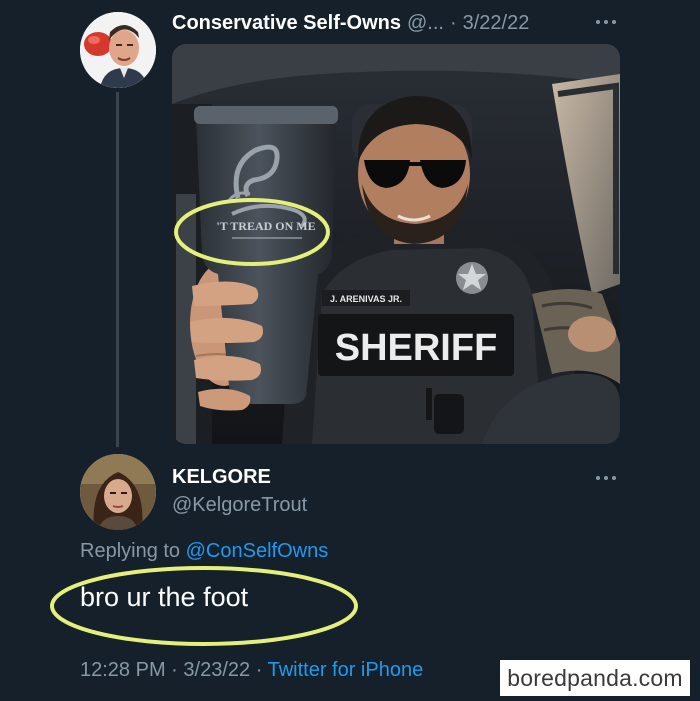  Describe the element at coordinates (257, 551) in the screenshot. I see `replying-mention-link: @ConSelfOwns` at that location.